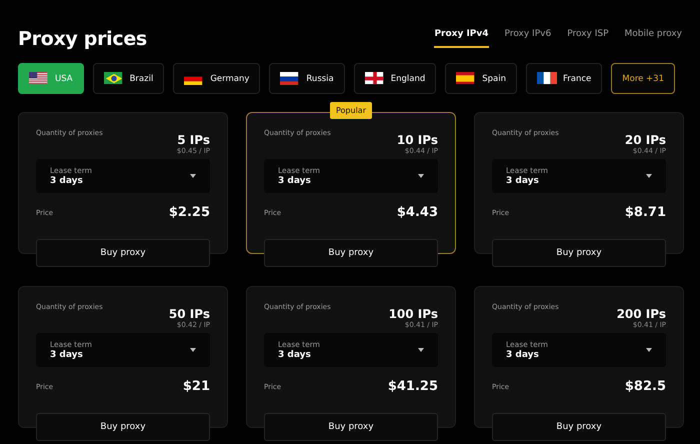 The width and height of the screenshot is (700, 444). Describe the element at coordinates (481, 78) in the screenshot. I see `country-button: Spain` at that location.